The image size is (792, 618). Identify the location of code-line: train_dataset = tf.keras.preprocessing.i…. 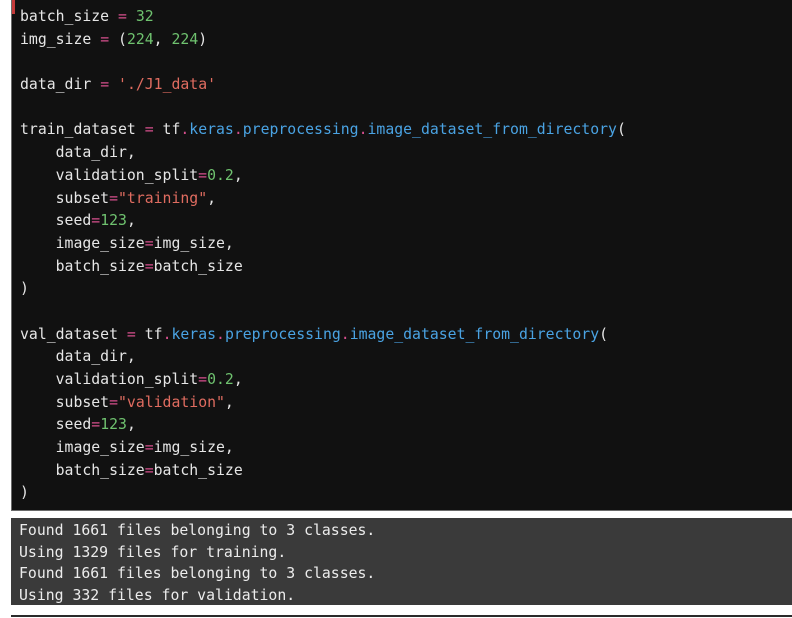
(323, 130).